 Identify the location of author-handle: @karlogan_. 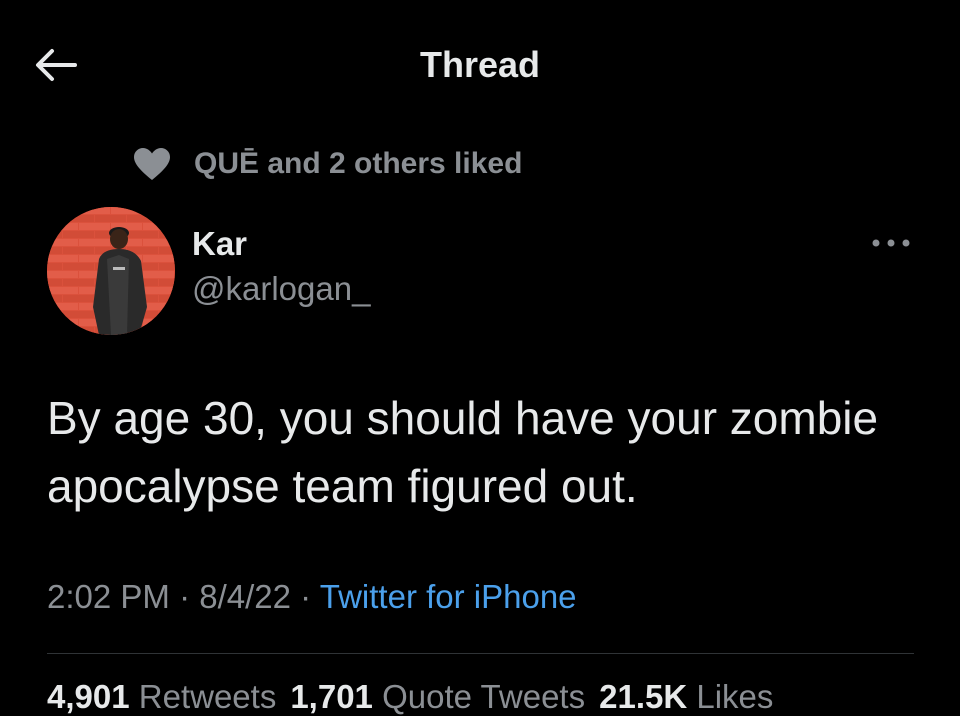
(281, 289).